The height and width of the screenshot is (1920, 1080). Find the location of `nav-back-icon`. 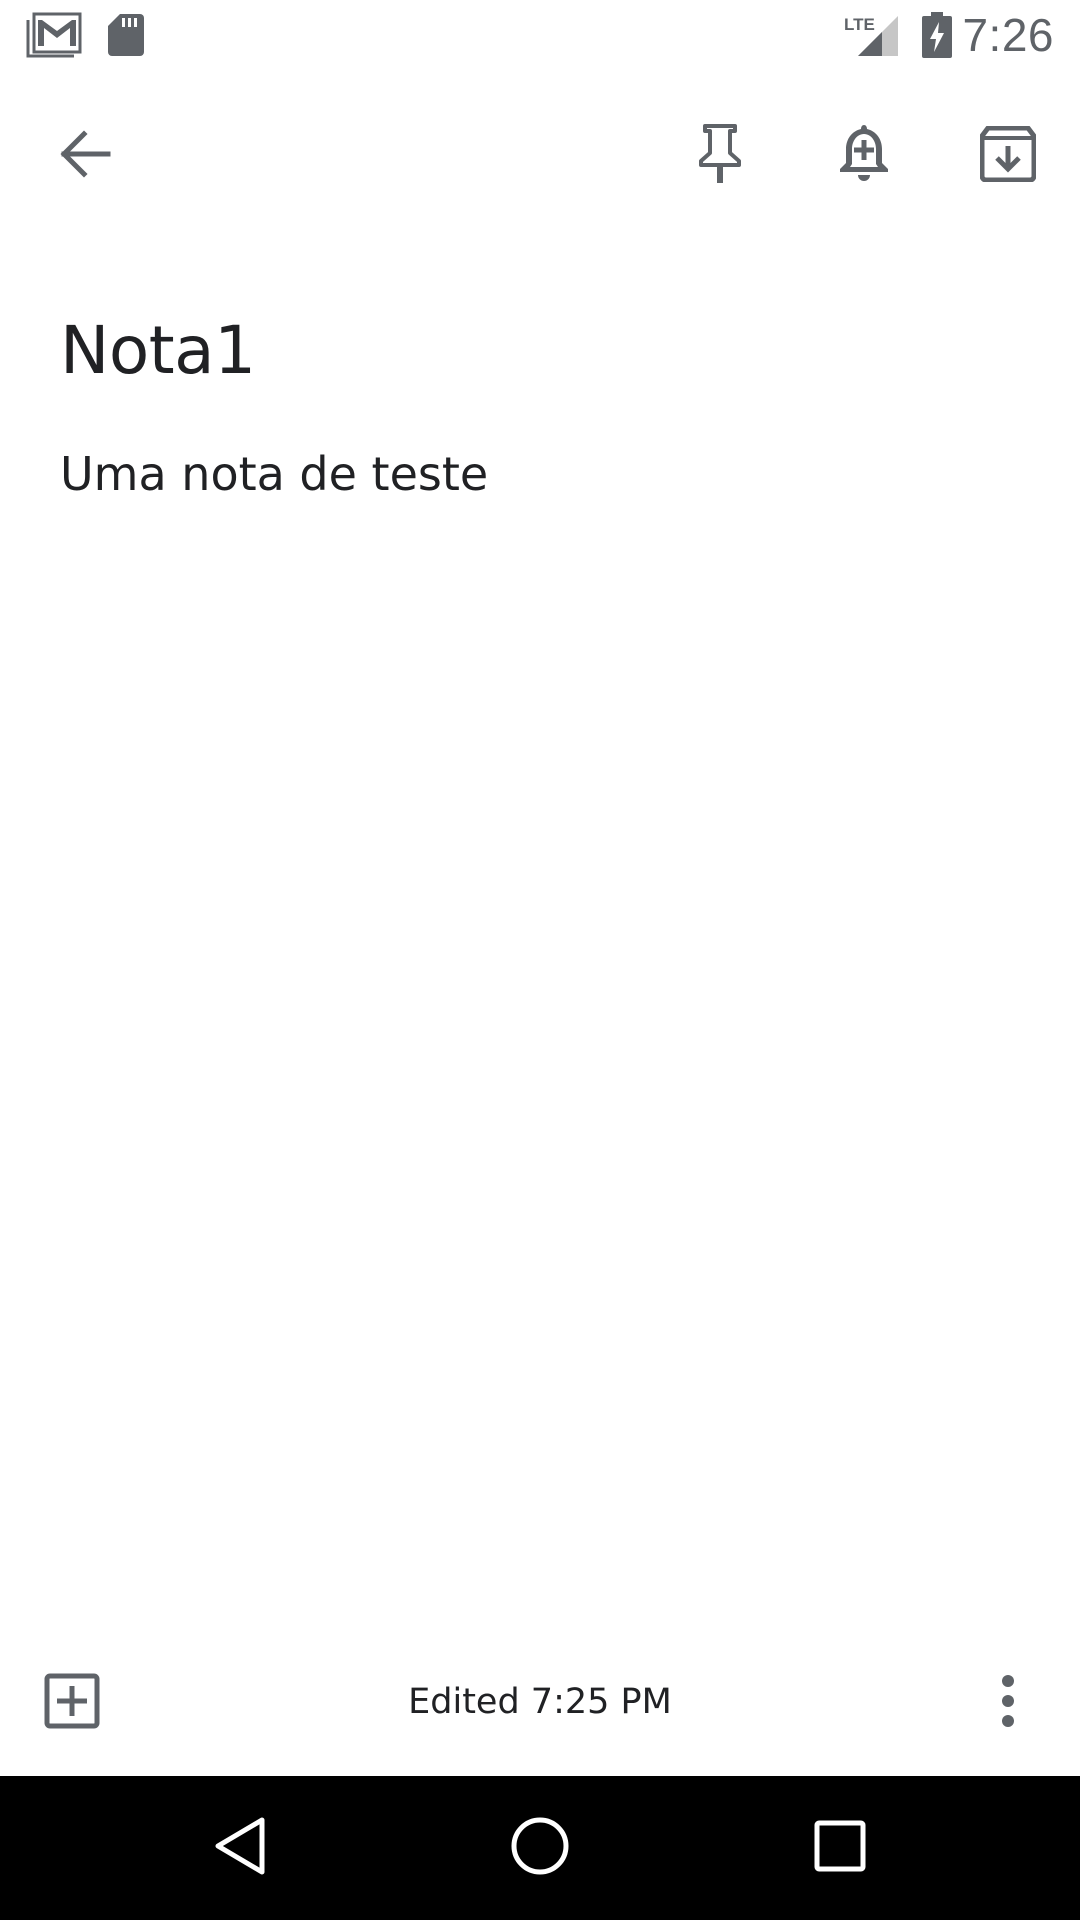

nav-back-icon is located at coordinates (240, 1848).